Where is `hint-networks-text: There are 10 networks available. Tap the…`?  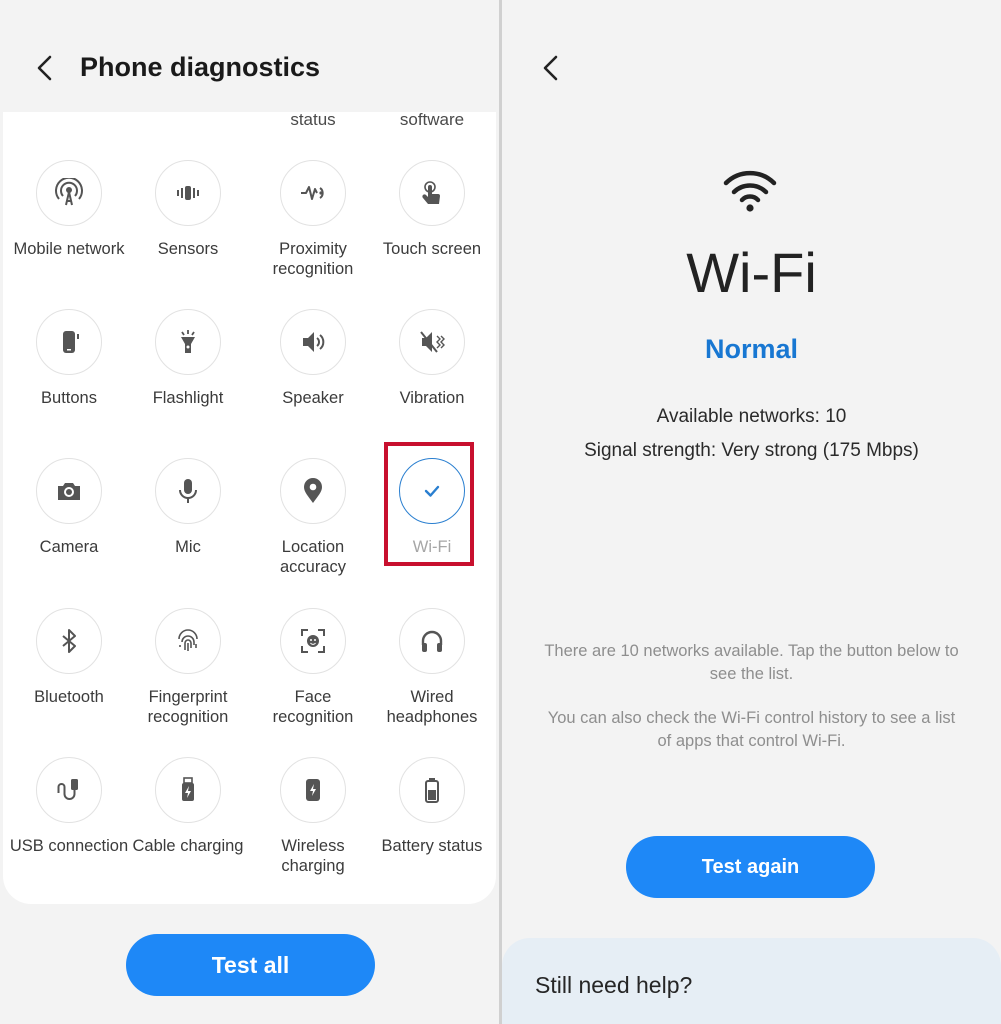 hint-networks-text: There are 10 networks available. Tap the… is located at coordinates (751, 662).